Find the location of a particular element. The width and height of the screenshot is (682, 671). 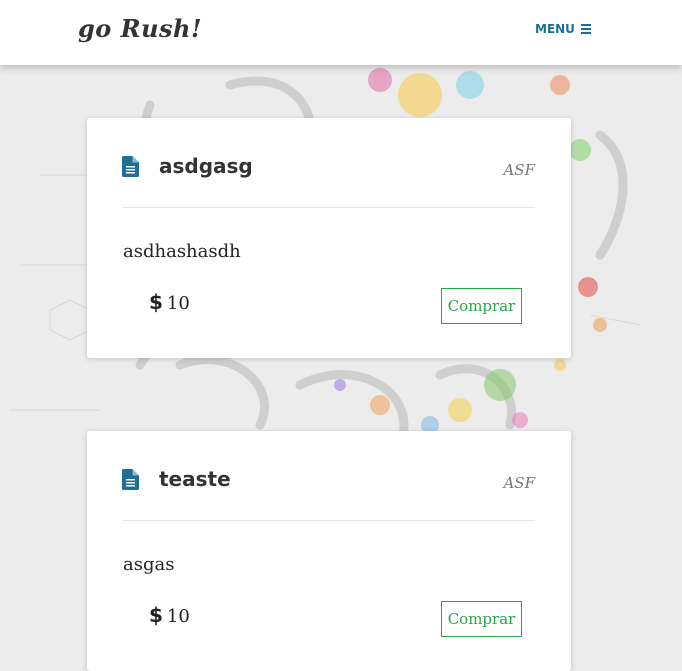

product-title: asdgasg is located at coordinates (206, 166).